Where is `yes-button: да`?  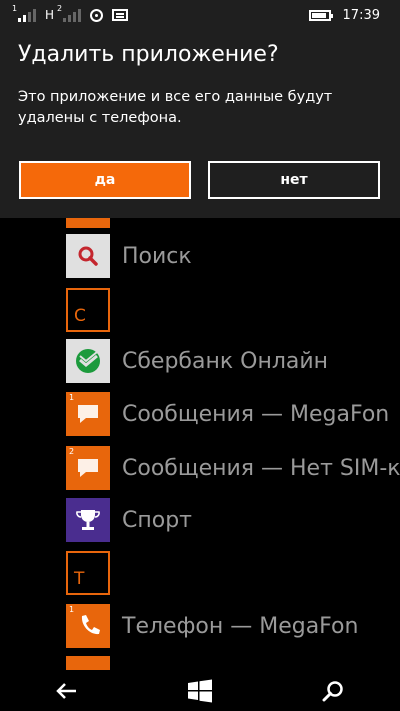
yes-button: да is located at coordinates (105, 180).